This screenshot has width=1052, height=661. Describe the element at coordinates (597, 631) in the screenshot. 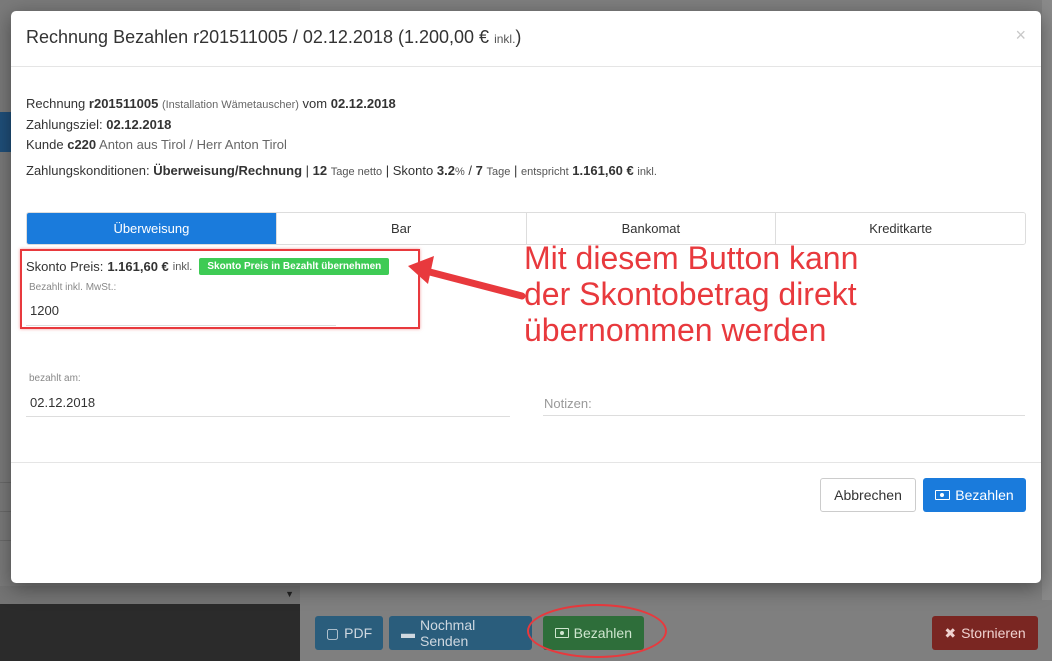

I see `annotation-circle` at that location.